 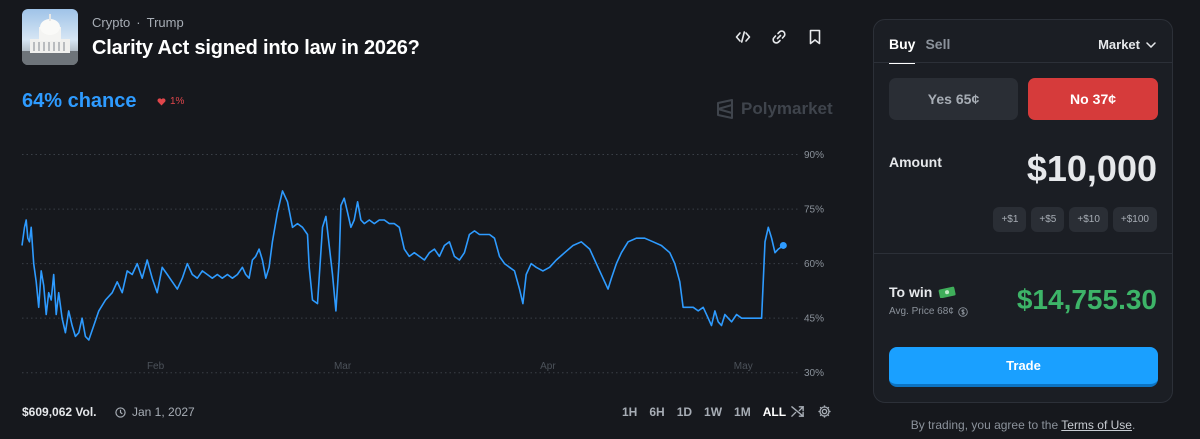 What do you see at coordinates (1088, 219) in the screenshot?
I see `quick-amount-button: +$10` at bounding box center [1088, 219].